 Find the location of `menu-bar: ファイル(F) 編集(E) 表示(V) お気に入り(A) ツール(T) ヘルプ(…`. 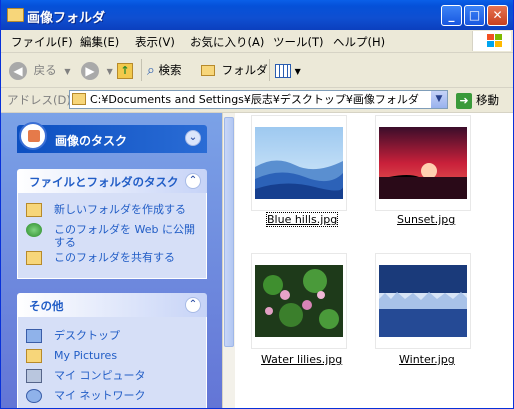

menu-bar: ファイル(F) 編集(E) 表示(V) お気に入り(A) ツール(T) ヘルプ(… is located at coordinates (257, 41).